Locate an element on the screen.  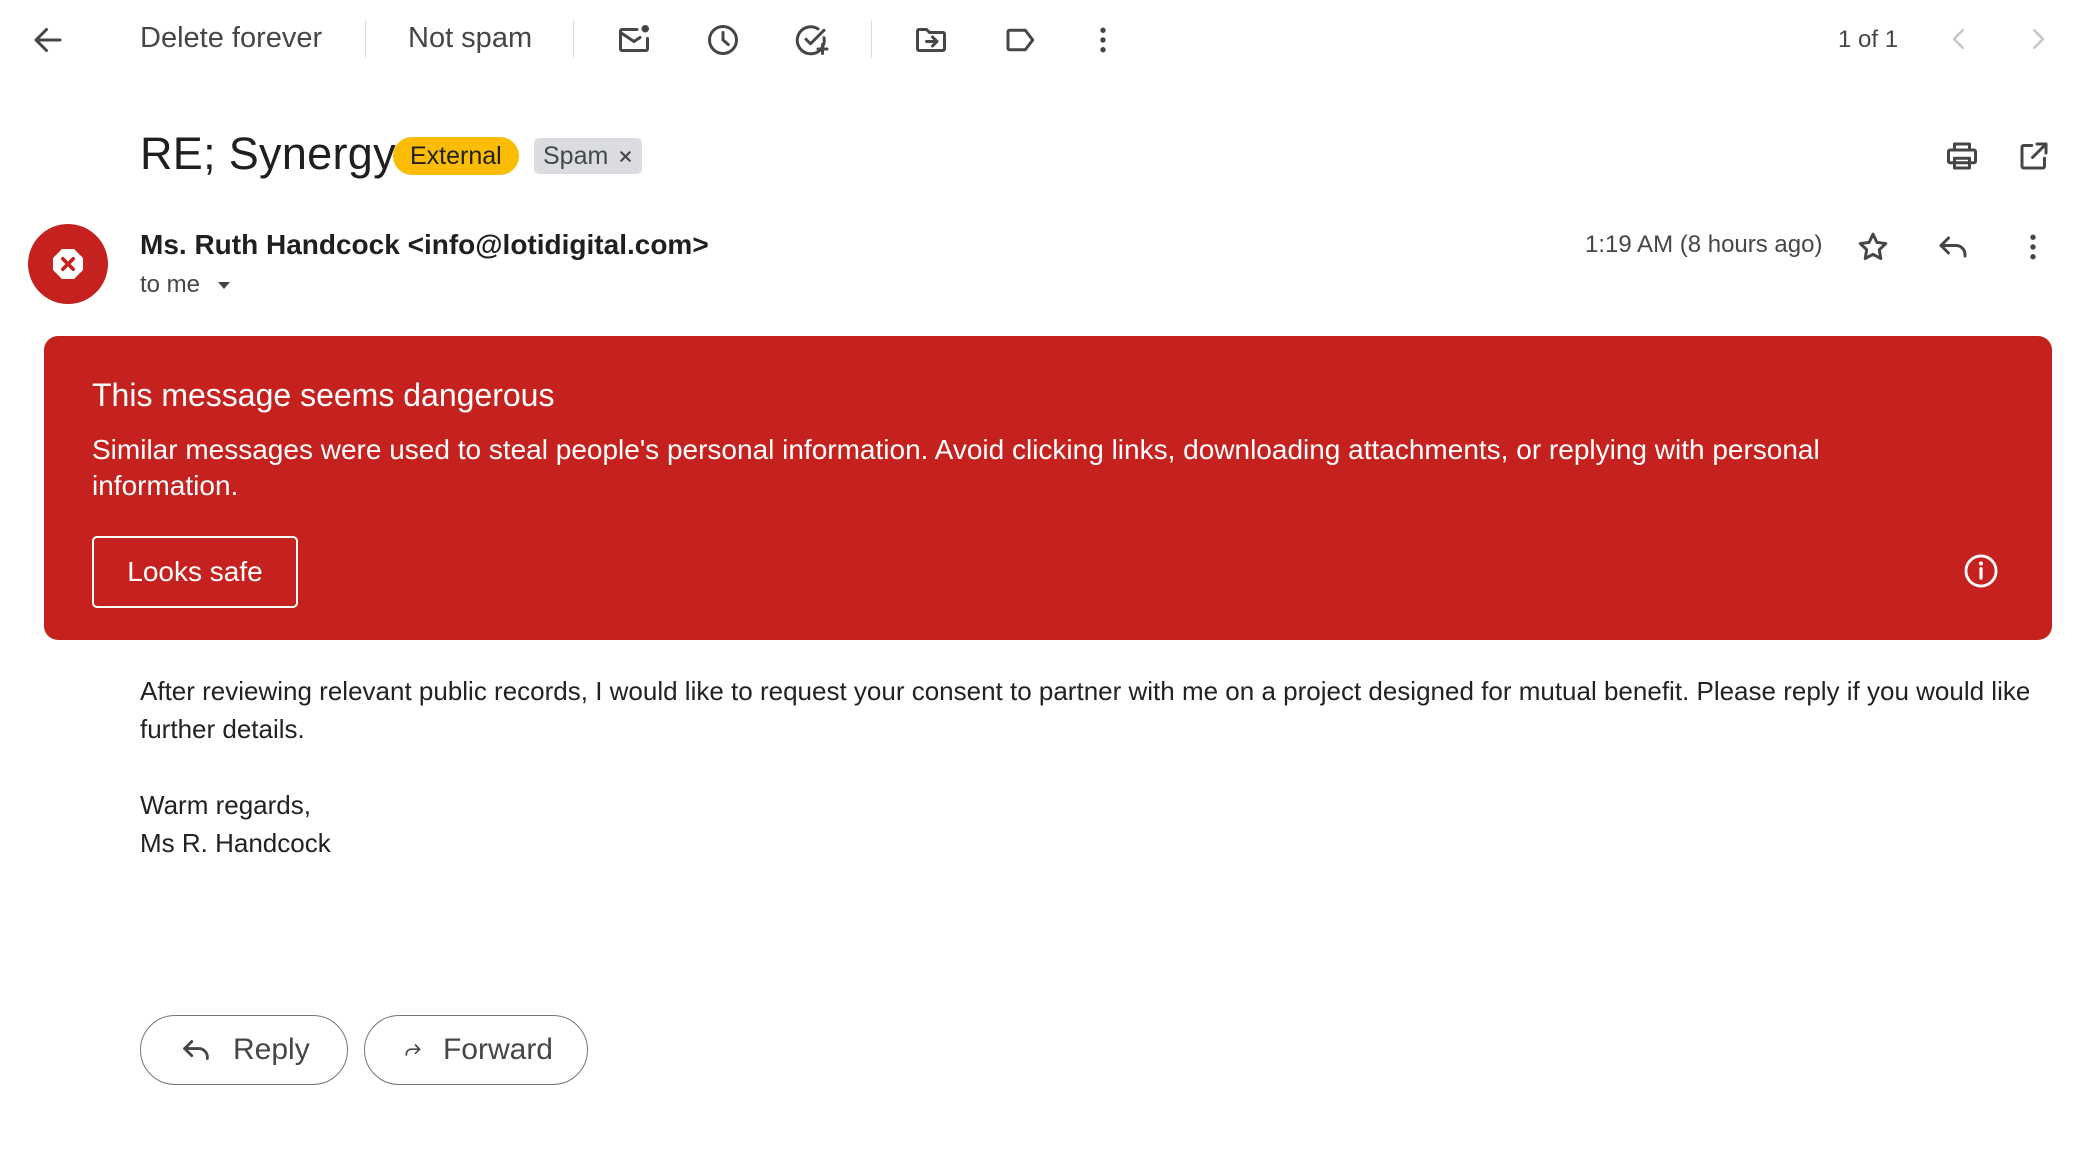
danger-octagon-icon is located at coordinates (68, 264).